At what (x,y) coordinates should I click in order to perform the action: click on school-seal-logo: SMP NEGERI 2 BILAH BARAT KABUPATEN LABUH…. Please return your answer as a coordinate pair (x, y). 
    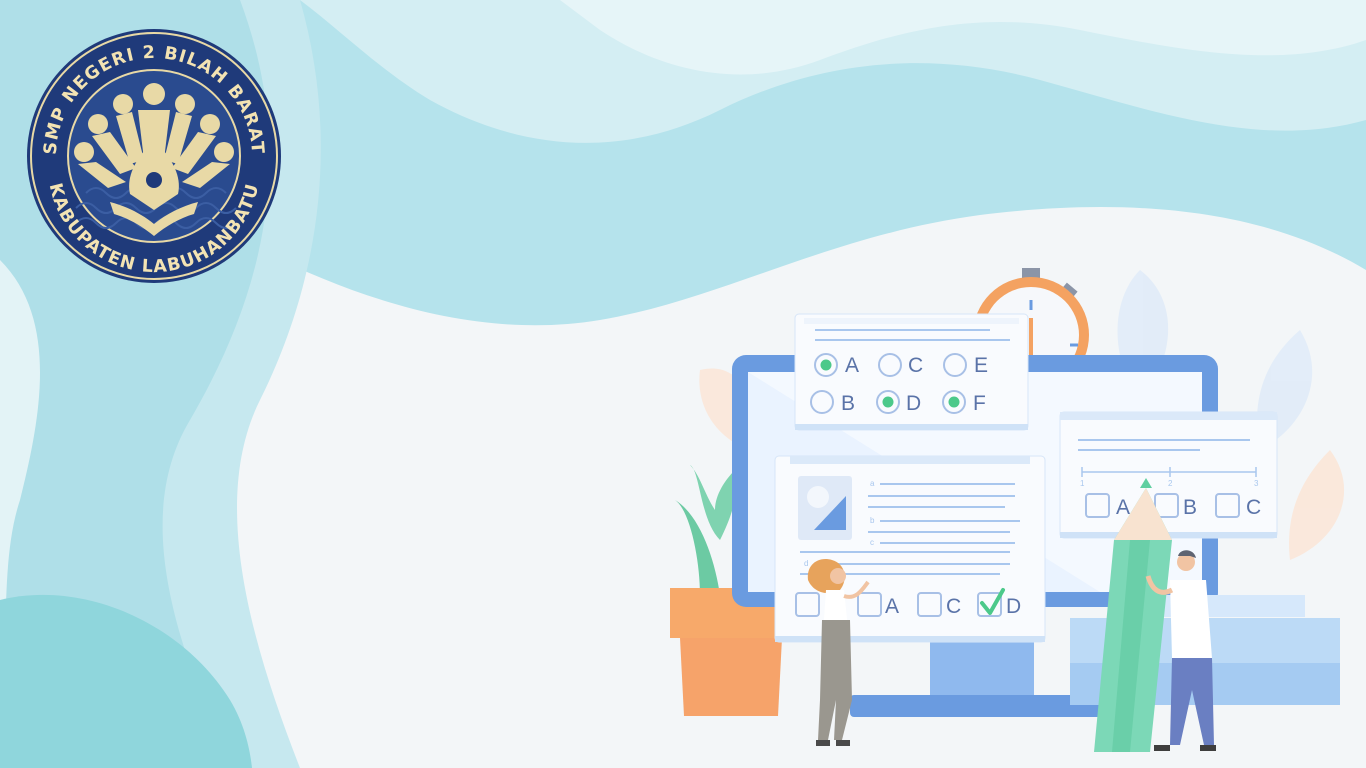
    Looking at the image, I should click on (154, 156).